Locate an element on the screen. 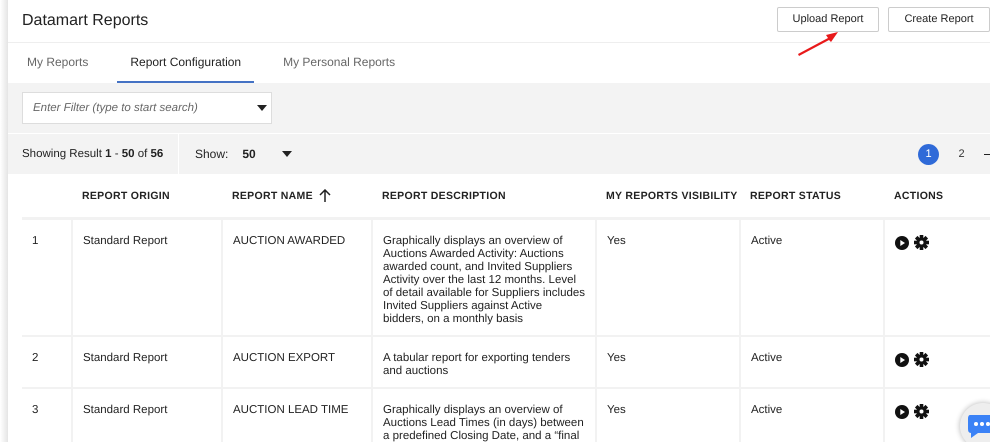  table-cell: 3 is located at coordinates (35, 410).